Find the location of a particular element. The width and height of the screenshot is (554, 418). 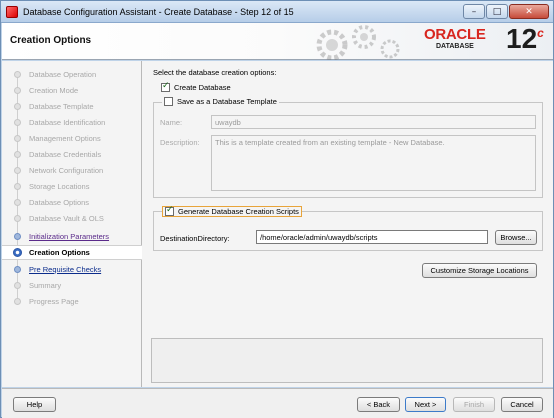

logo-product: DATABASE is located at coordinates (455, 46).